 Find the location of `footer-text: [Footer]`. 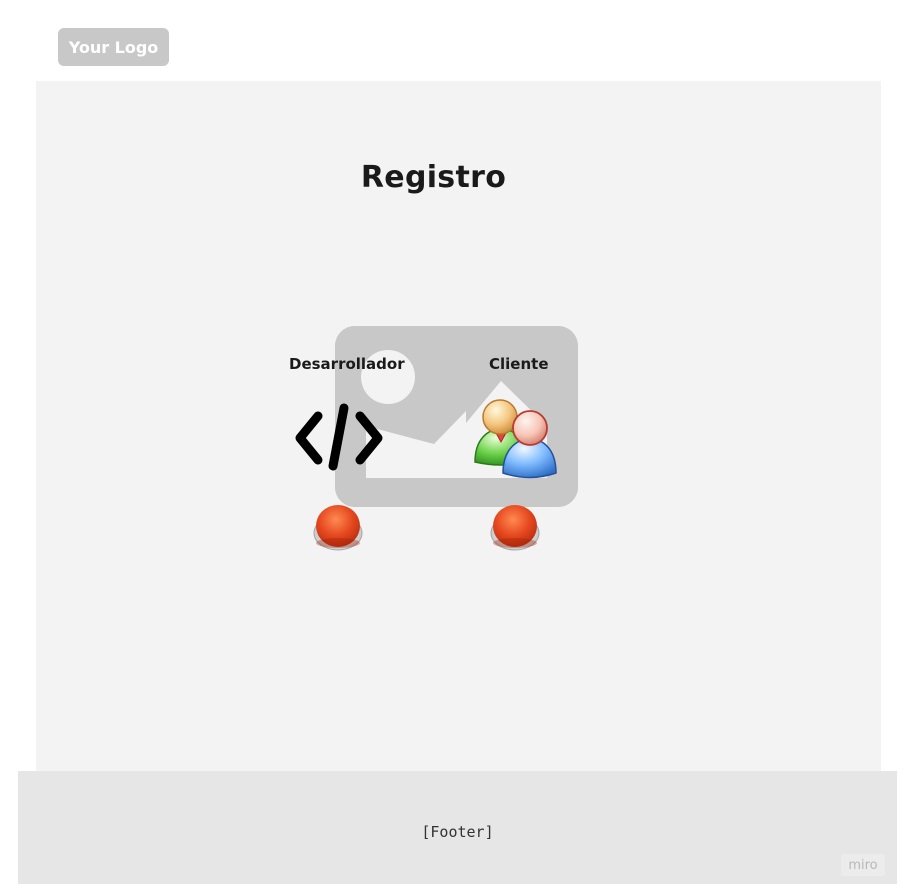

footer-text: [Footer] is located at coordinates (457, 831).